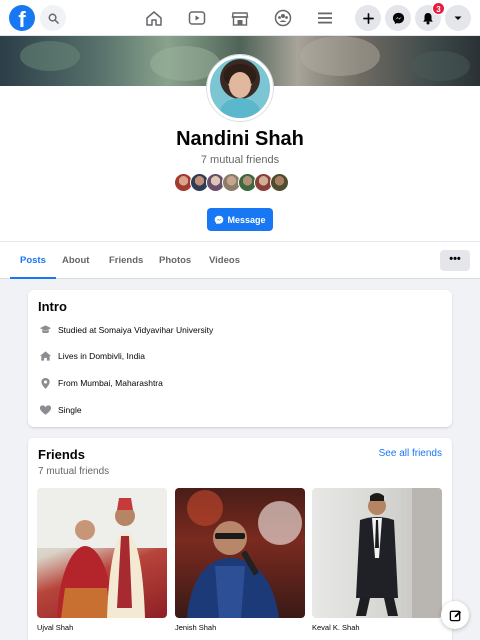 This screenshot has width=480, height=640. I want to click on intro-residence-text: Lives in Dombivli, India, so click(101, 356).